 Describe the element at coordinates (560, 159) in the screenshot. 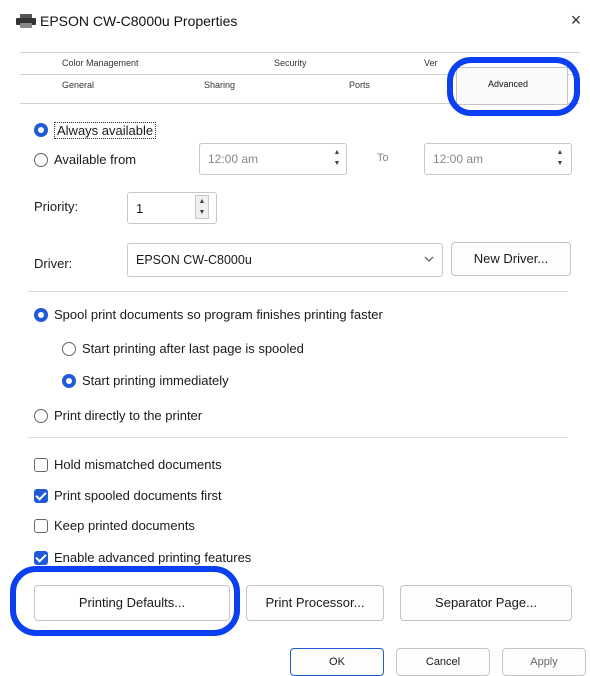

I see `to-time-spinner: ▲ ▼` at that location.